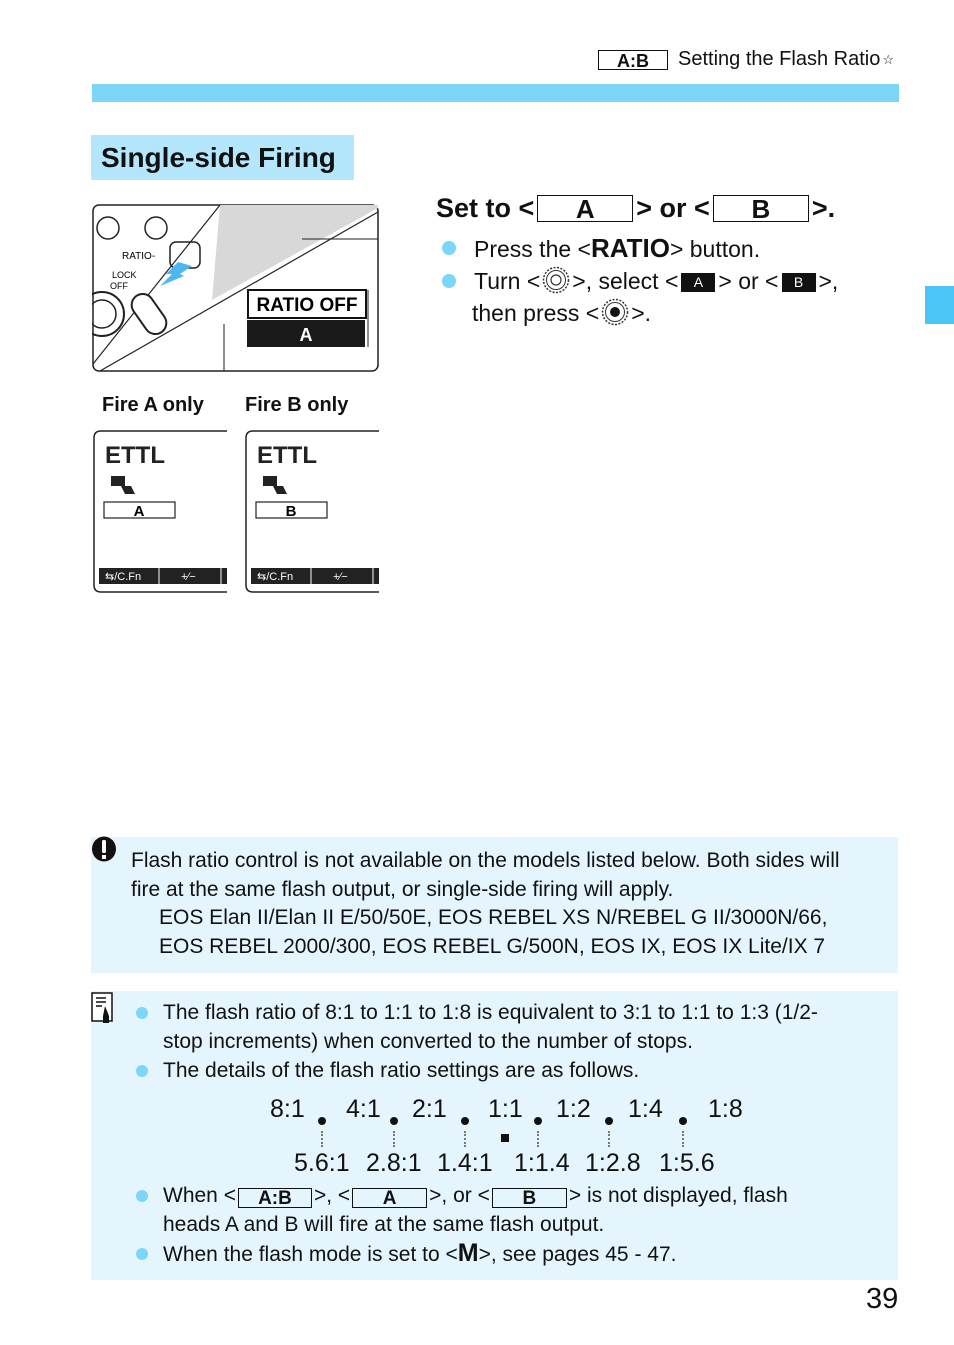 The image size is (954, 1345). What do you see at coordinates (633, 59) in the screenshot?
I see `ab-mode-badge: A:B` at bounding box center [633, 59].